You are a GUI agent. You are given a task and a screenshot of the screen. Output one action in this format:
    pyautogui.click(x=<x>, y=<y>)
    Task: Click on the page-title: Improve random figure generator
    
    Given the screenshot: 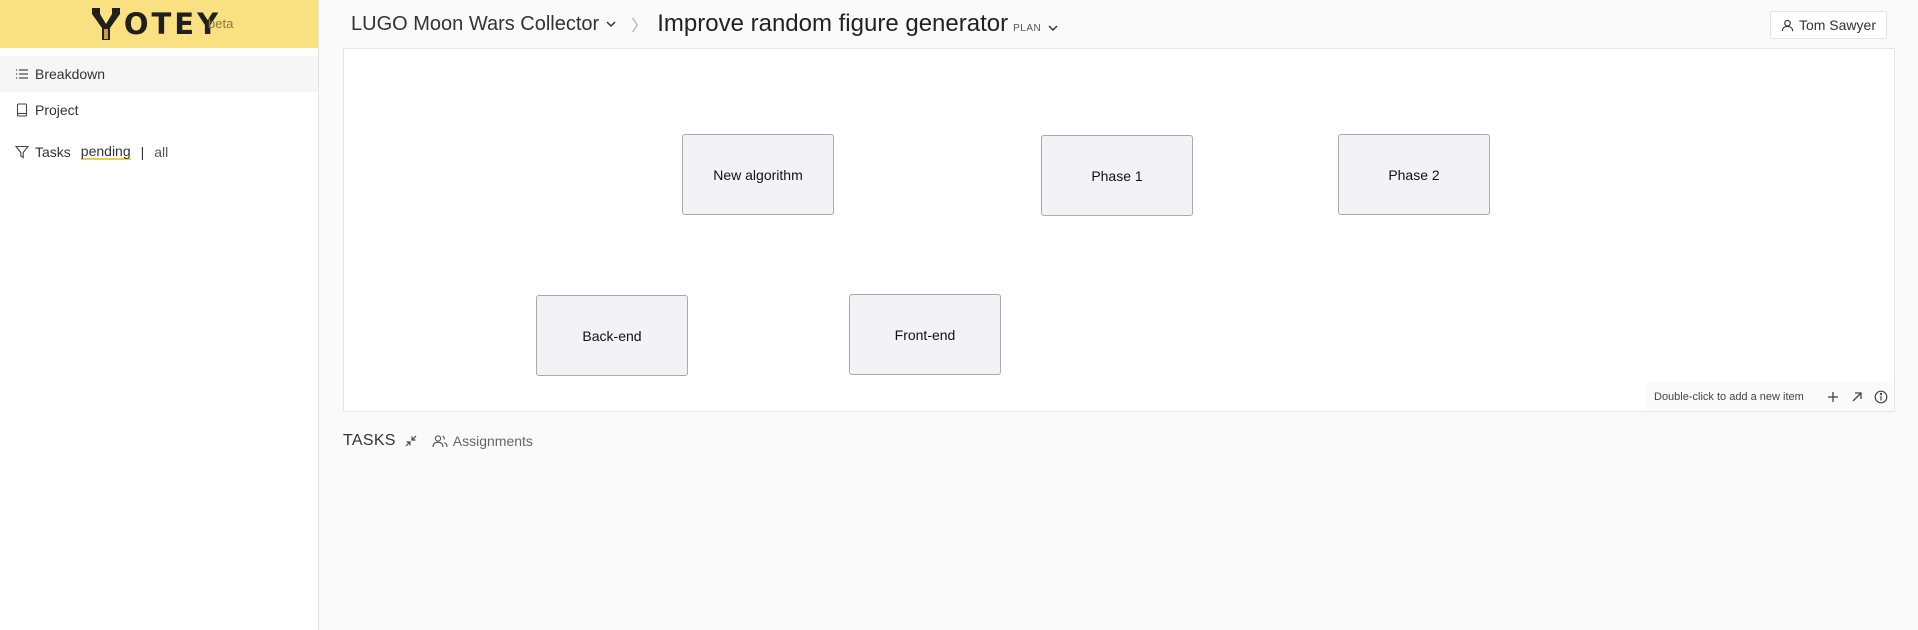 What is the action you would take?
    pyautogui.click(x=833, y=23)
    